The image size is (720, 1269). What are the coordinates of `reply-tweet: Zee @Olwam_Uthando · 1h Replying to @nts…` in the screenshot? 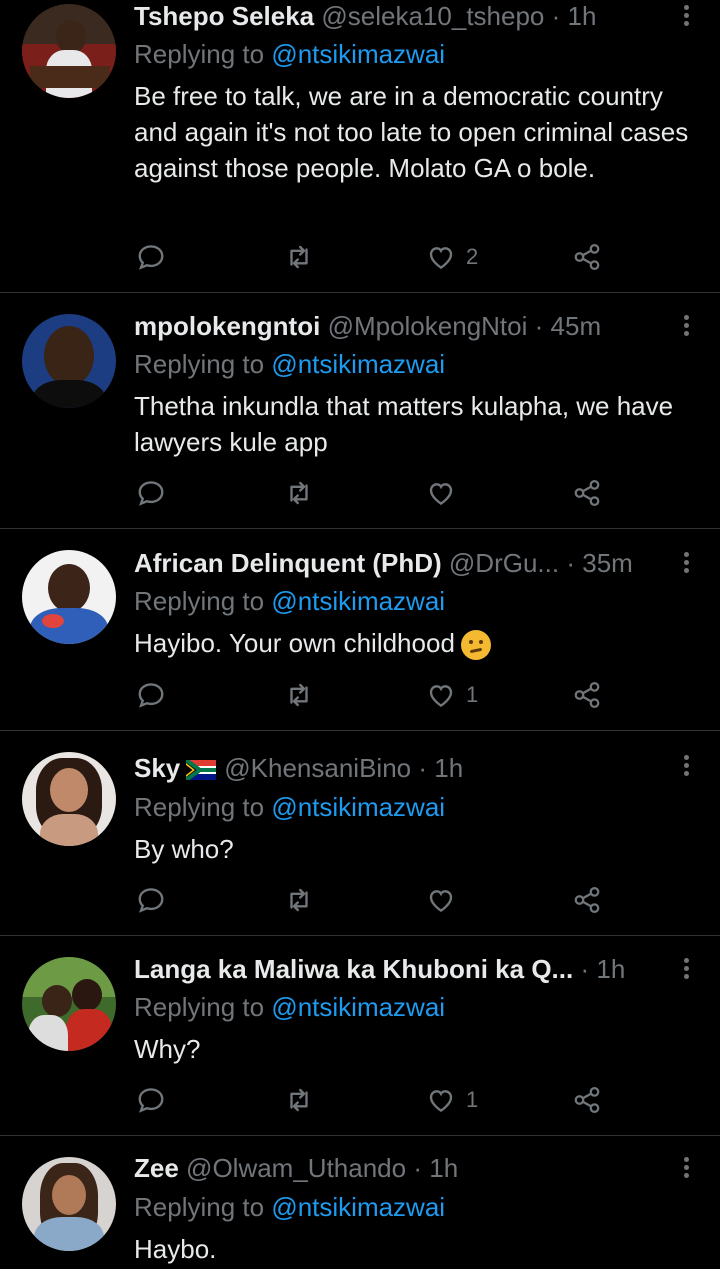 It's located at (360, 1202).